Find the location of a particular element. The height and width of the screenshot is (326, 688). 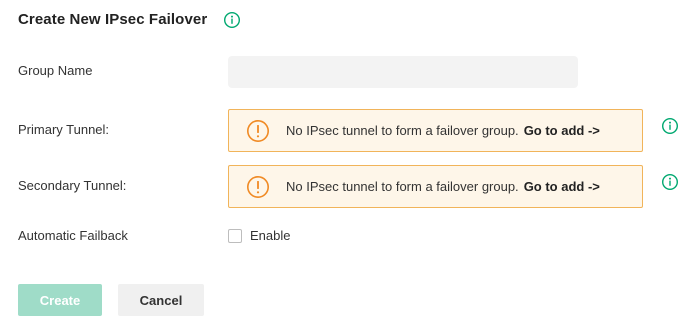

page-header: Create New IPsec Failover is located at coordinates (129, 19).